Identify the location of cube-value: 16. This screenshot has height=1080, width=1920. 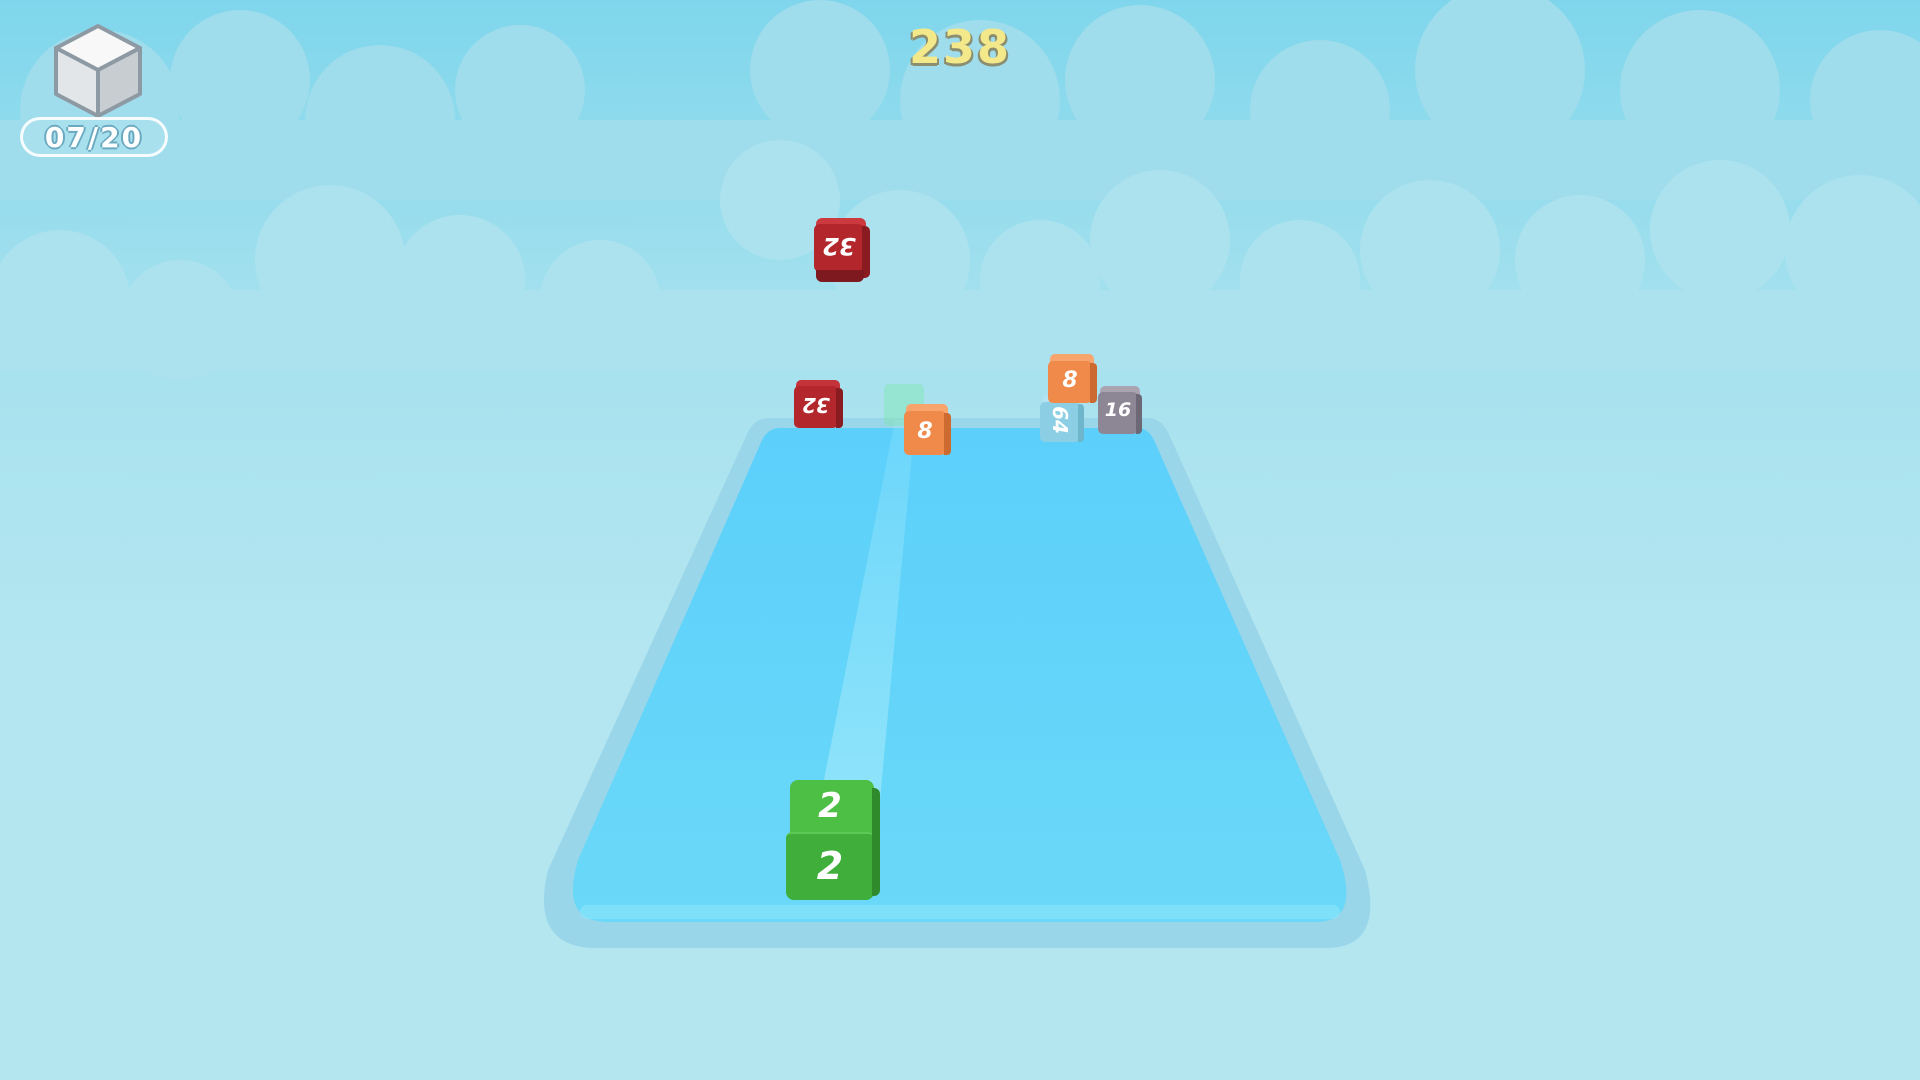
(1118, 410).